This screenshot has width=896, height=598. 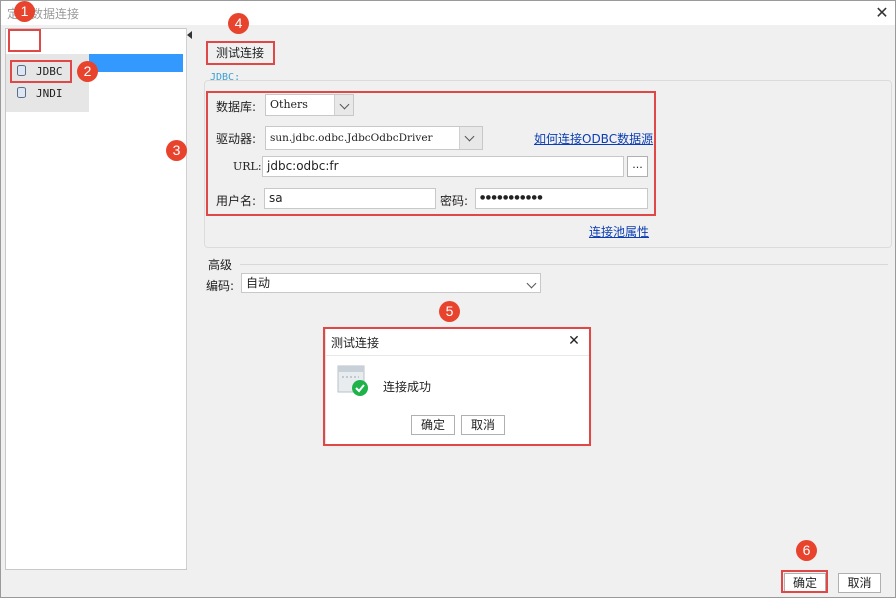 What do you see at coordinates (531, 283) in the screenshot?
I see `chevron-down-icon` at bounding box center [531, 283].